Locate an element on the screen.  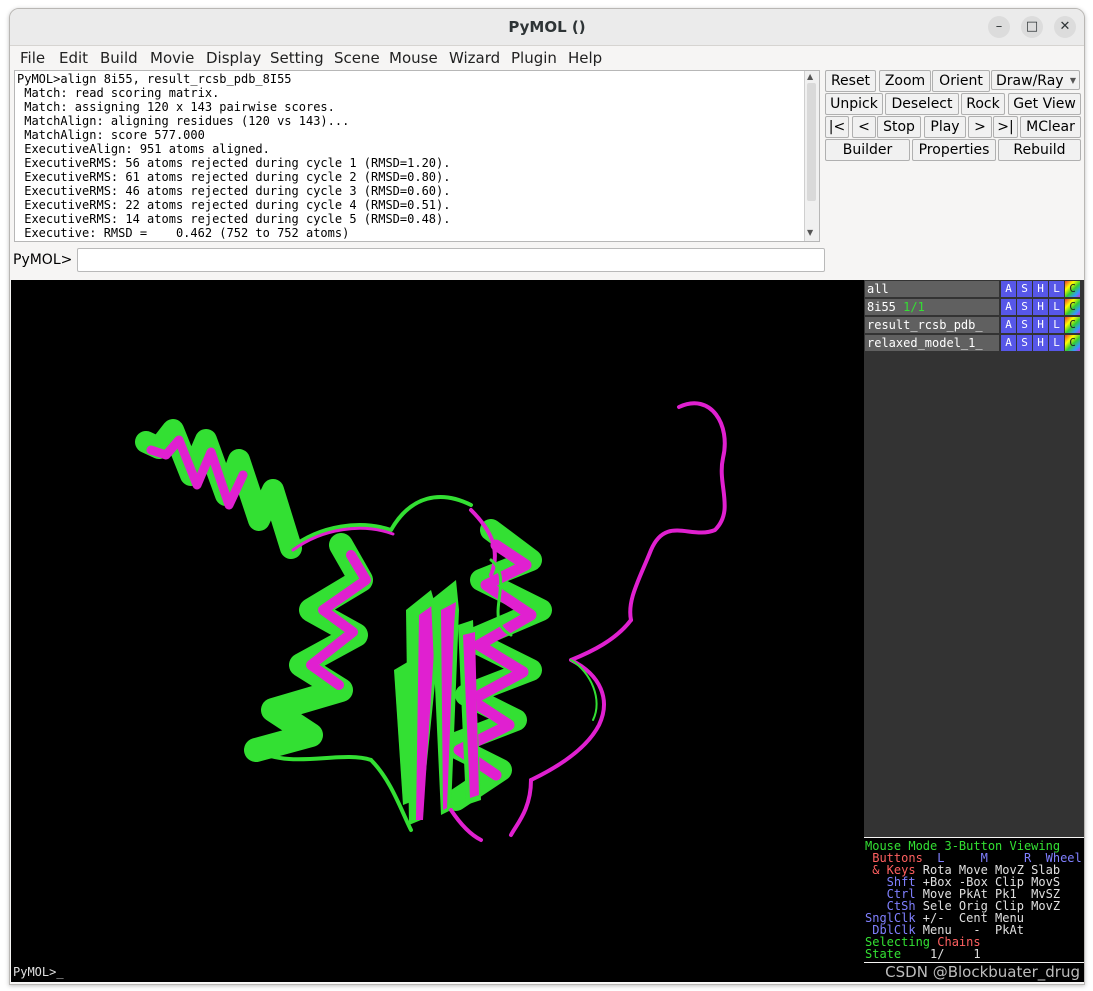
close-button: ✕ is located at coordinates (1065, 27).